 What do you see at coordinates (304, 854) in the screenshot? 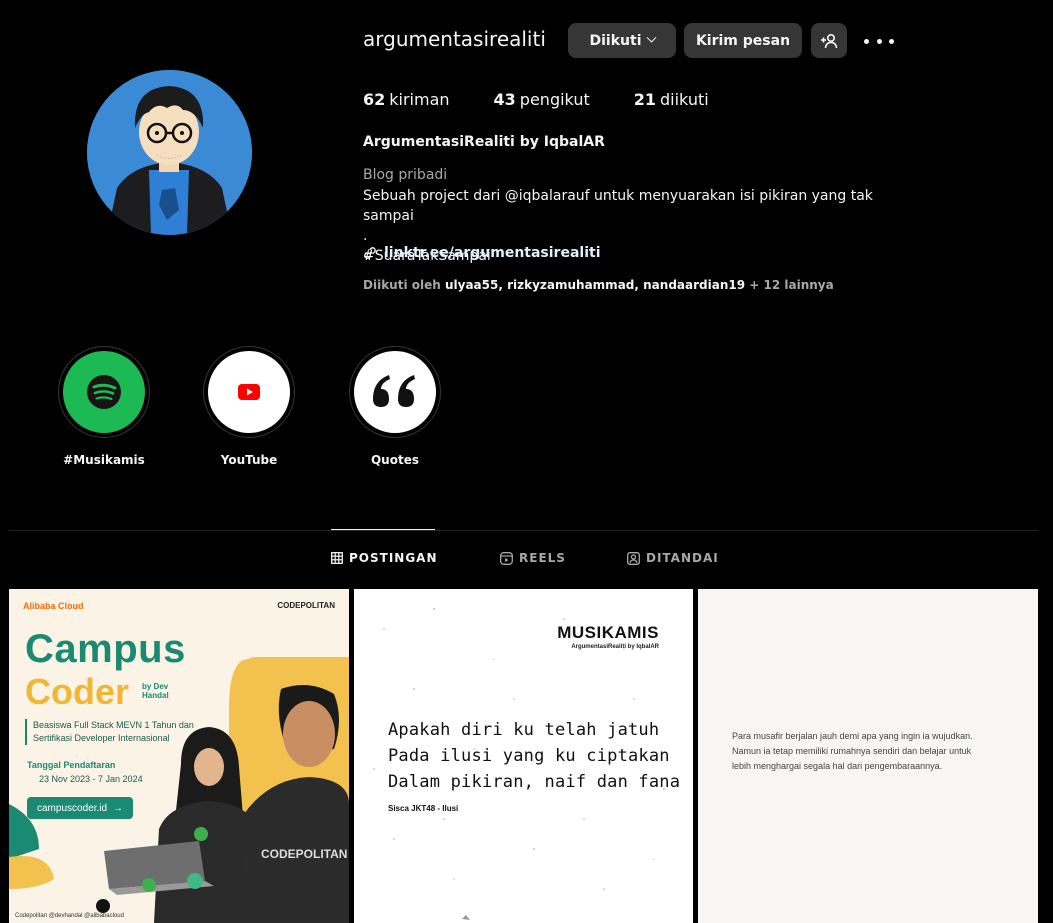
I see `shirt-print: CODEPOLITAN` at bounding box center [304, 854].